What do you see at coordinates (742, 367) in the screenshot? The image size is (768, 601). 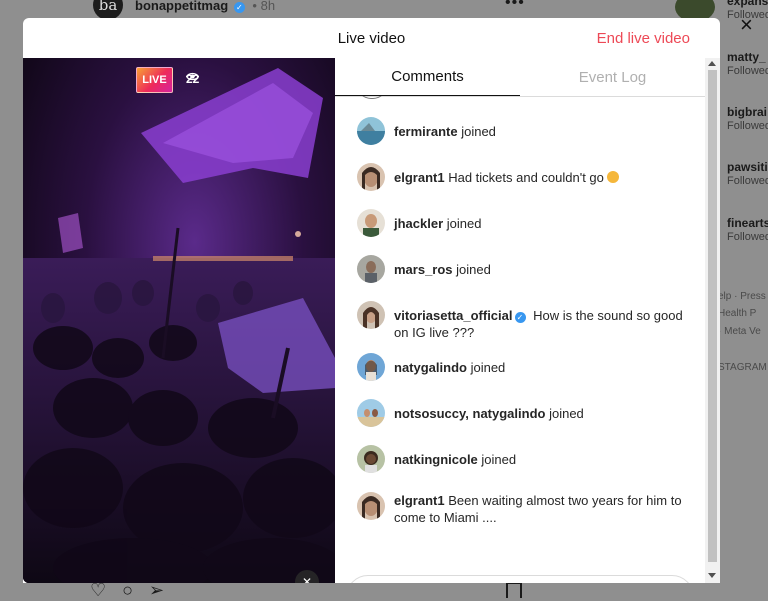 I see `footer-copyright: STAGRAM` at bounding box center [742, 367].